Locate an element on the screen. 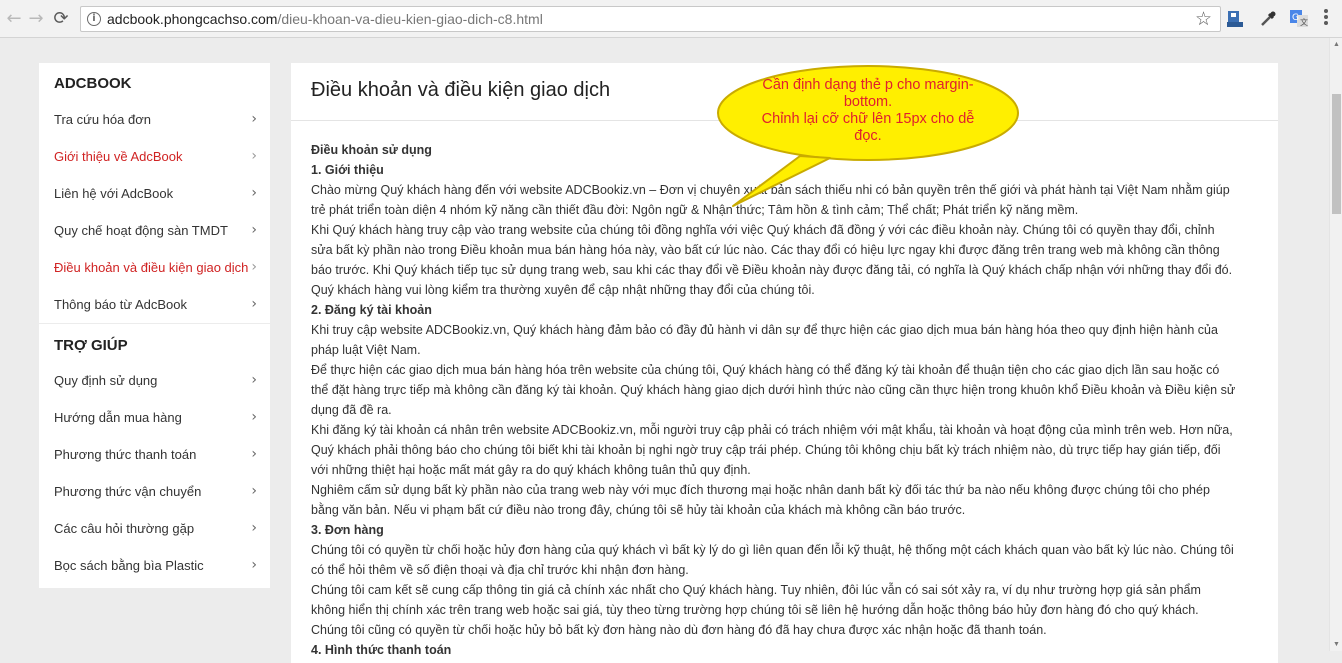  svg-text: G is located at coordinates (1295, 18).